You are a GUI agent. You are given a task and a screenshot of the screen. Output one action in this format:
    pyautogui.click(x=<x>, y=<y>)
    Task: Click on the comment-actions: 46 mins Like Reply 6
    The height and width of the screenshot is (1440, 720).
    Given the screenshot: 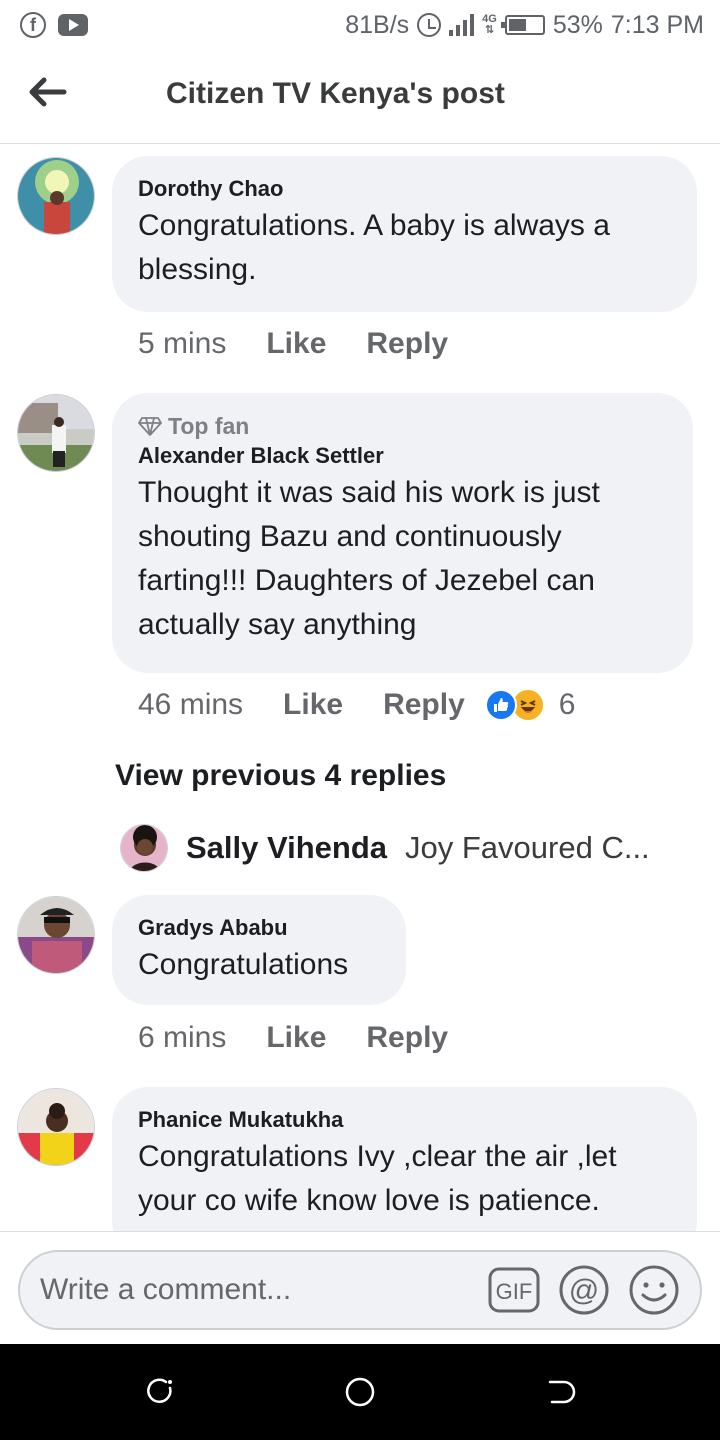 What is the action you would take?
    pyautogui.click(x=356, y=705)
    